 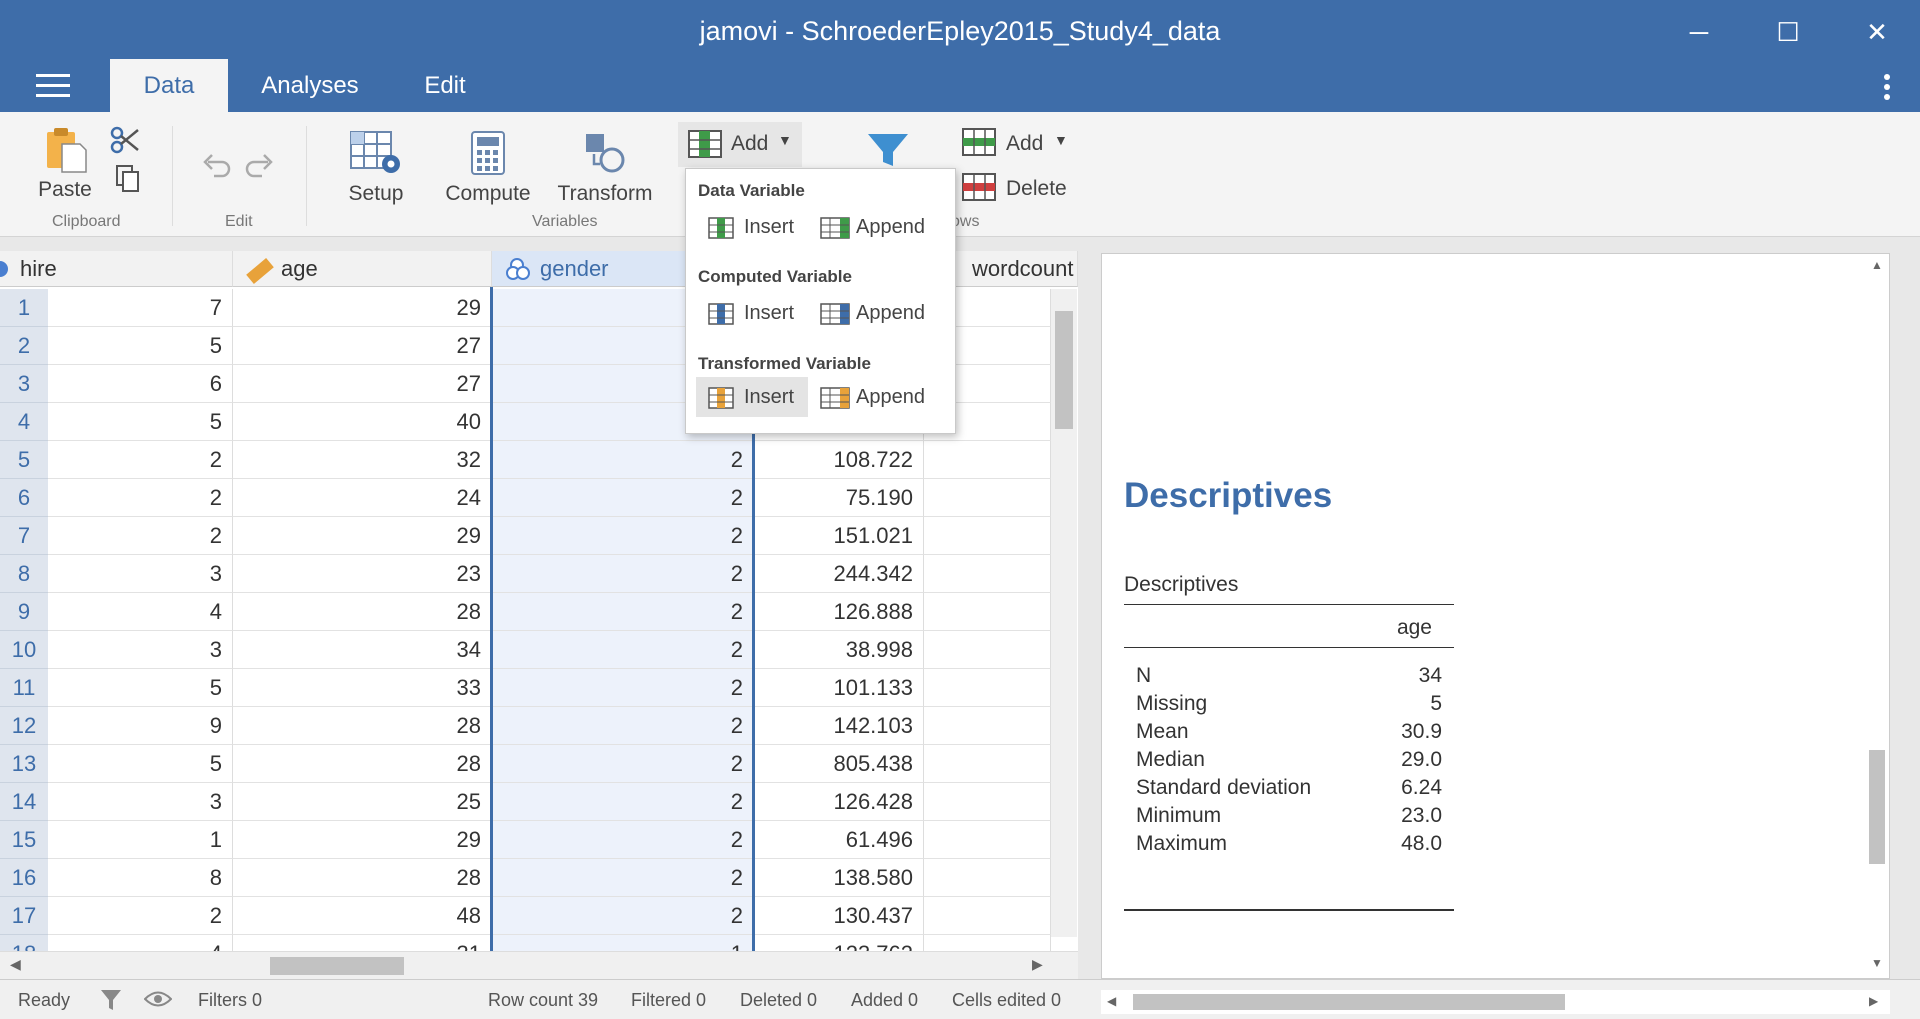 I want to click on table-cell: 108.722, so click(x=839, y=460).